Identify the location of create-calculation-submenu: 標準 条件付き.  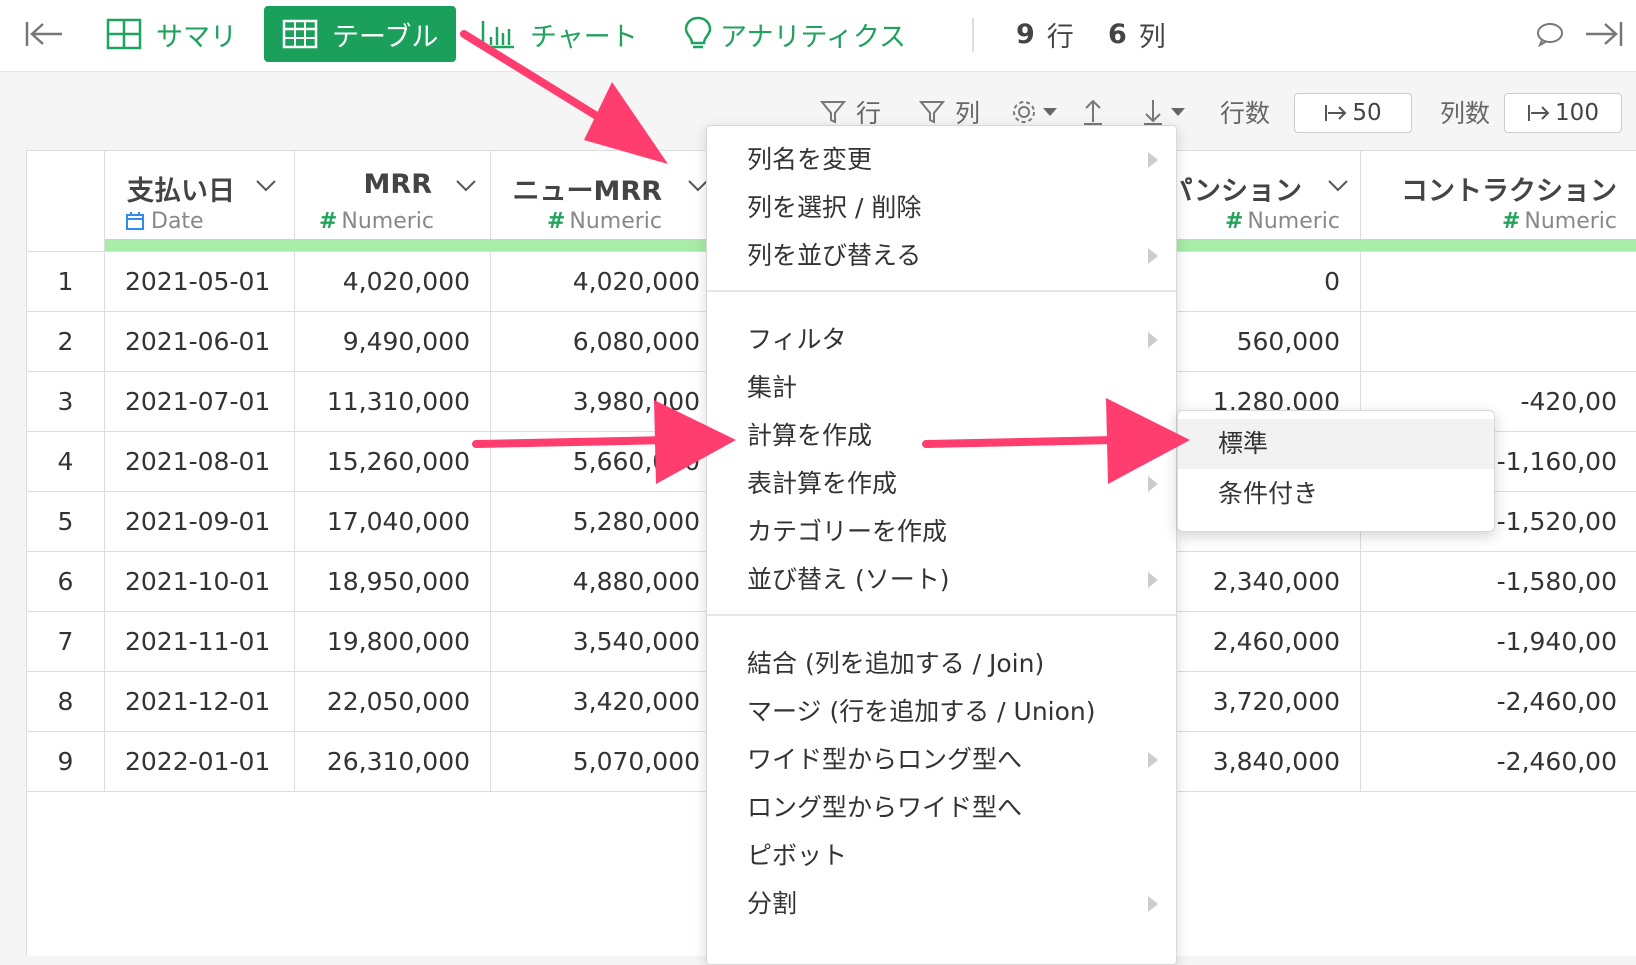
(1336, 471).